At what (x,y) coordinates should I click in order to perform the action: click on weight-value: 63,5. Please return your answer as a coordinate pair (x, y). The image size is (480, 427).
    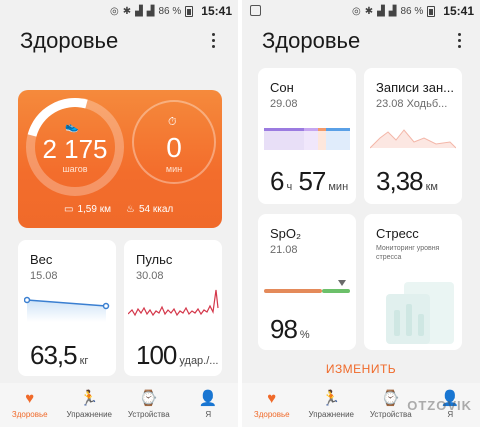
    Looking at the image, I should click on (54, 355).